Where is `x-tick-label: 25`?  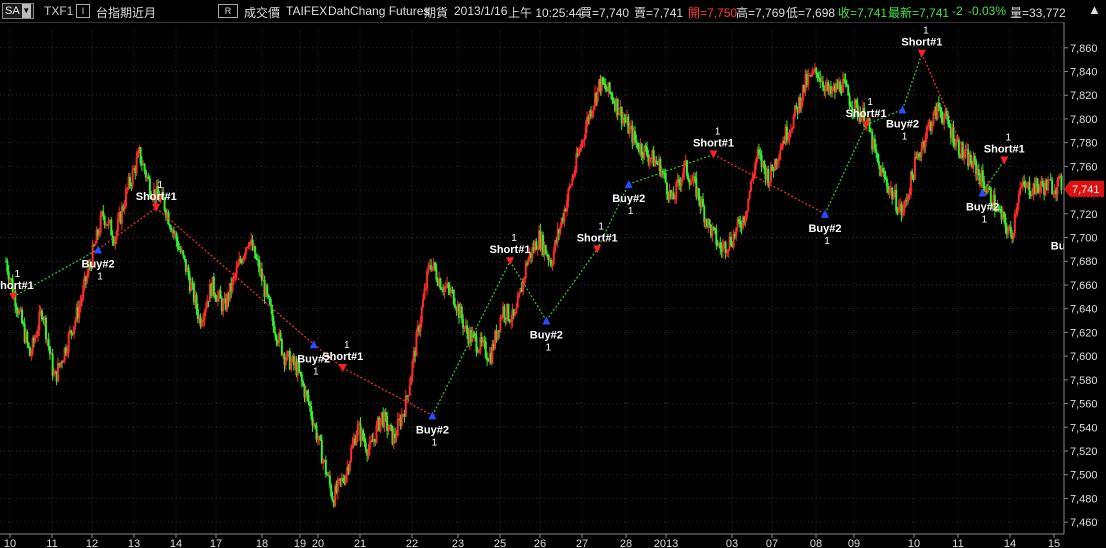 x-tick-label: 25 is located at coordinates (500, 543).